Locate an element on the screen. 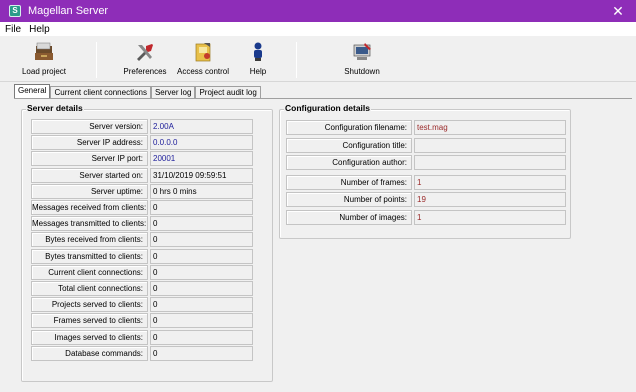 This screenshot has width=636, height=392. access-control-button: Access control is located at coordinates (203, 58).